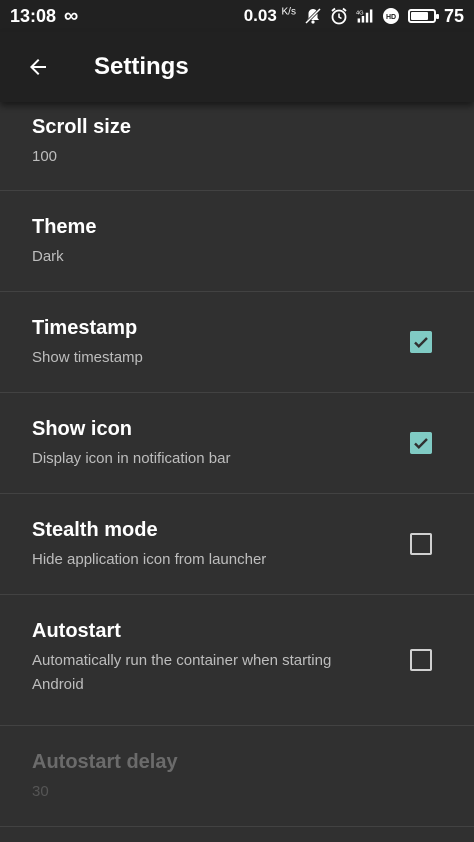 The height and width of the screenshot is (842, 474). I want to click on setting-summary: Display icon in notification bar, so click(131, 458).